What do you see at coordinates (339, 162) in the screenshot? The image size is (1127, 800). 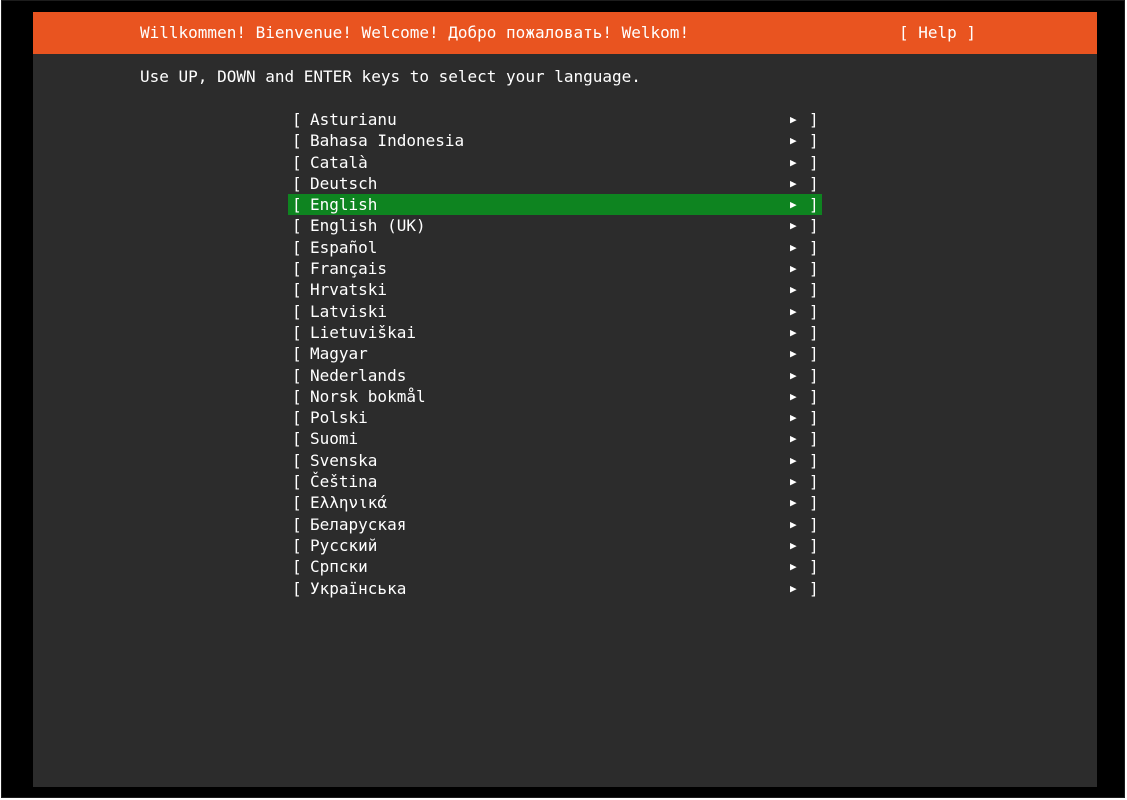 I see `language-label: Català` at bounding box center [339, 162].